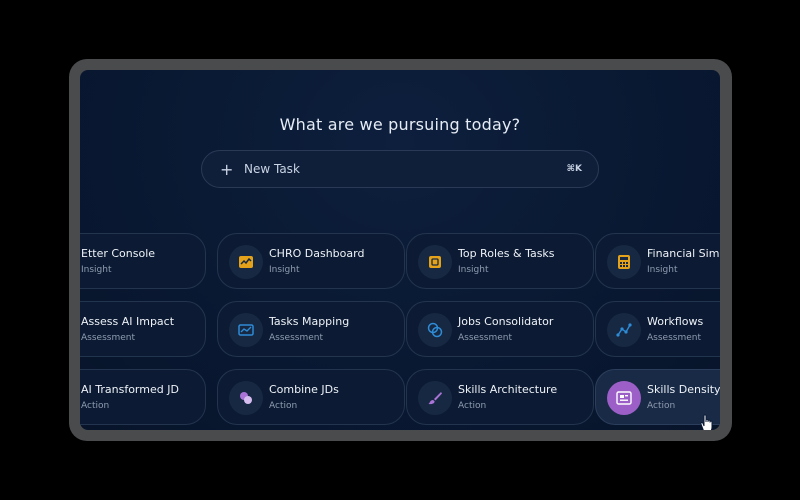 The width and height of the screenshot is (800, 500). What do you see at coordinates (574, 169) in the screenshot?
I see `shortcut-hint: ⌘K` at bounding box center [574, 169].